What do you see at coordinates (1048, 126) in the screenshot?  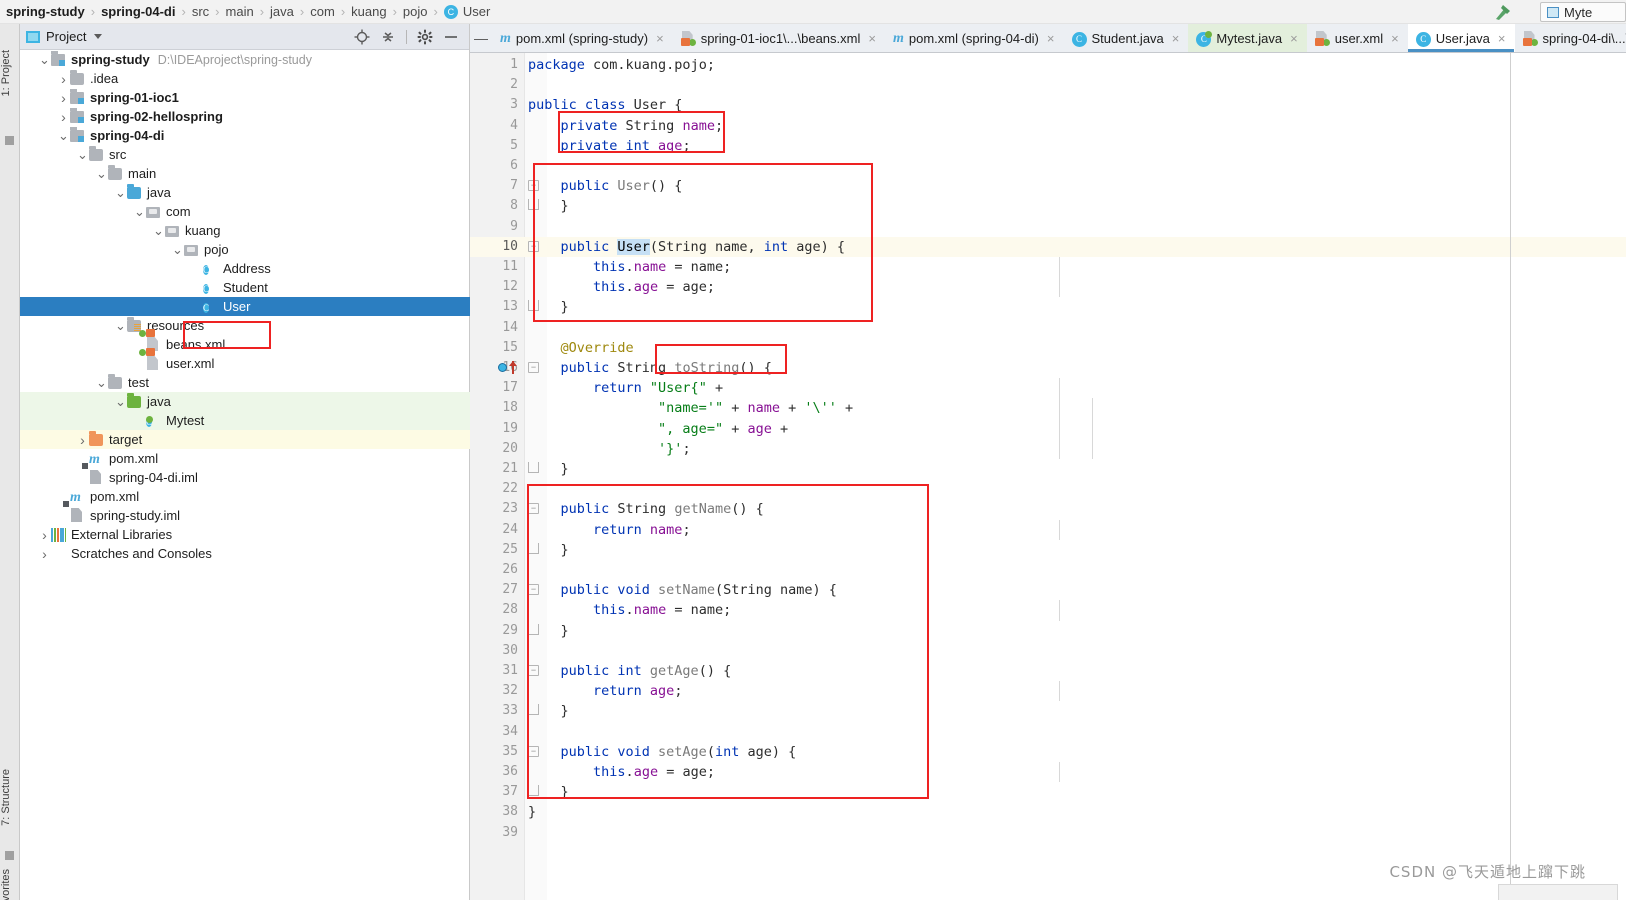 I see `code-line-4: 4 private String name;` at bounding box center [1048, 126].